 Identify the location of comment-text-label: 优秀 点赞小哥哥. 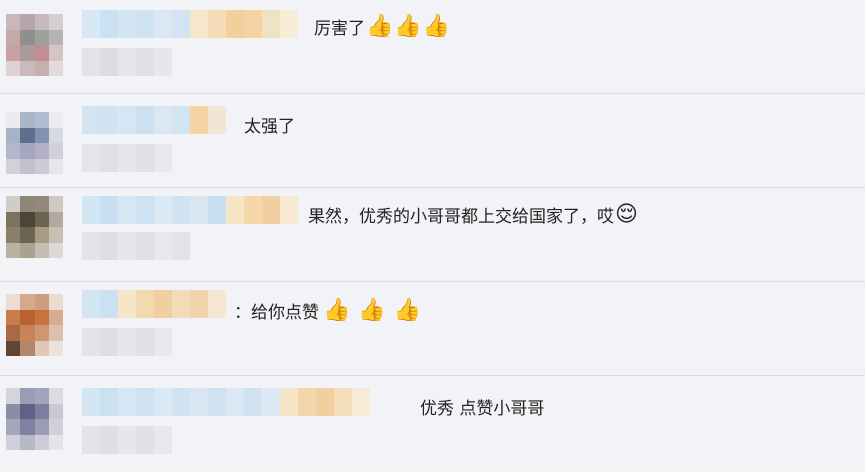
(482, 409).